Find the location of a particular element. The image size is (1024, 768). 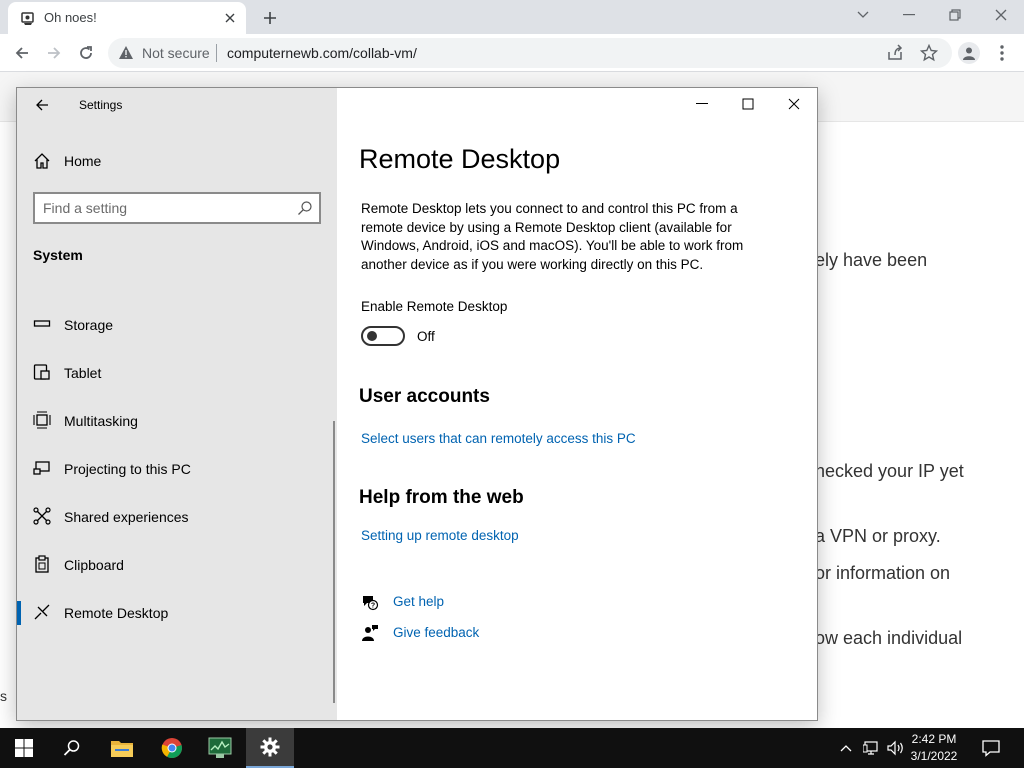

enable-remote-desktop-toggle is located at coordinates (383, 336).